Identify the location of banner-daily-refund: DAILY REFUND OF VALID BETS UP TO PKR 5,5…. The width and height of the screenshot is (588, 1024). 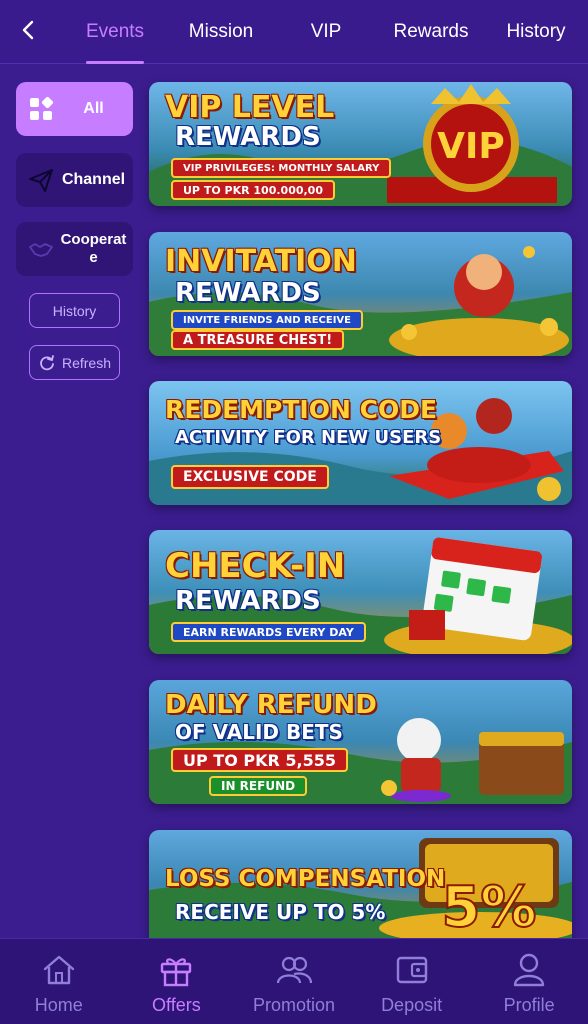
(360, 742).